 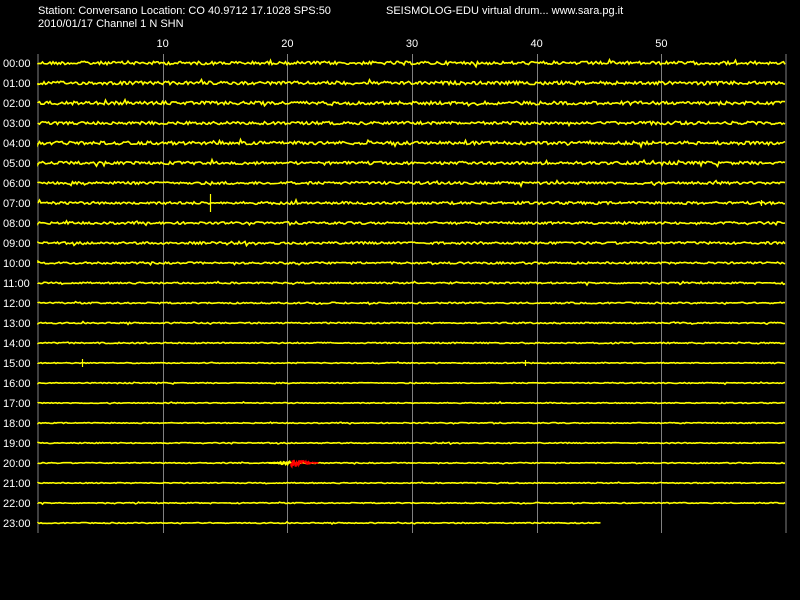 What do you see at coordinates (17, 264) in the screenshot?
I see `hour-label: 10:00` at bounding box center [17, 264].